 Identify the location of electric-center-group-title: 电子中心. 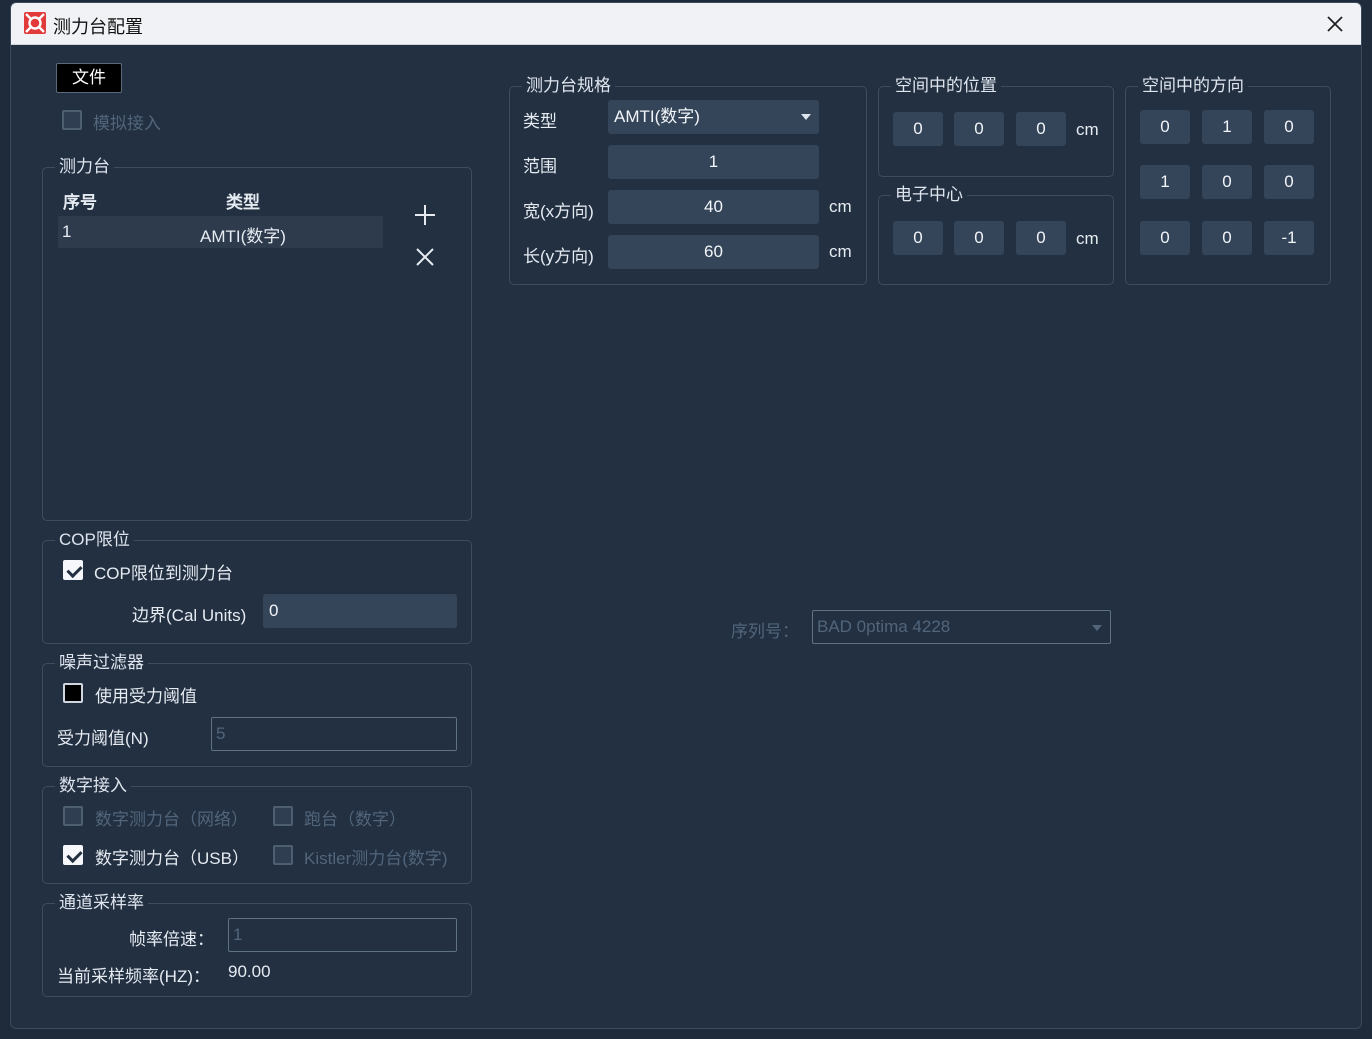
(929, 195).